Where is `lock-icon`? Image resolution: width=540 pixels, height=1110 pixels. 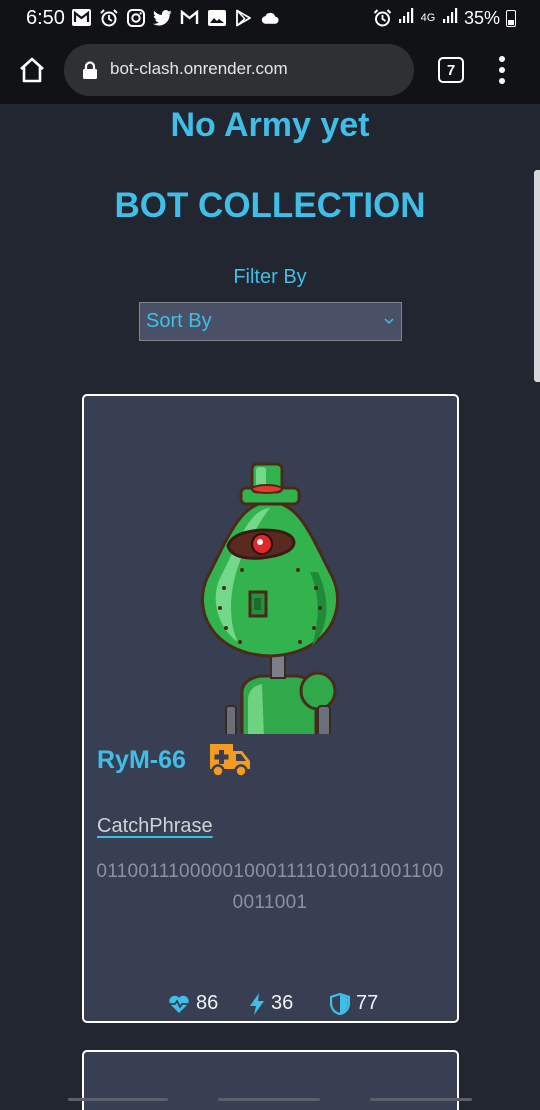
lock-icon is located at coordinates (90, 70).